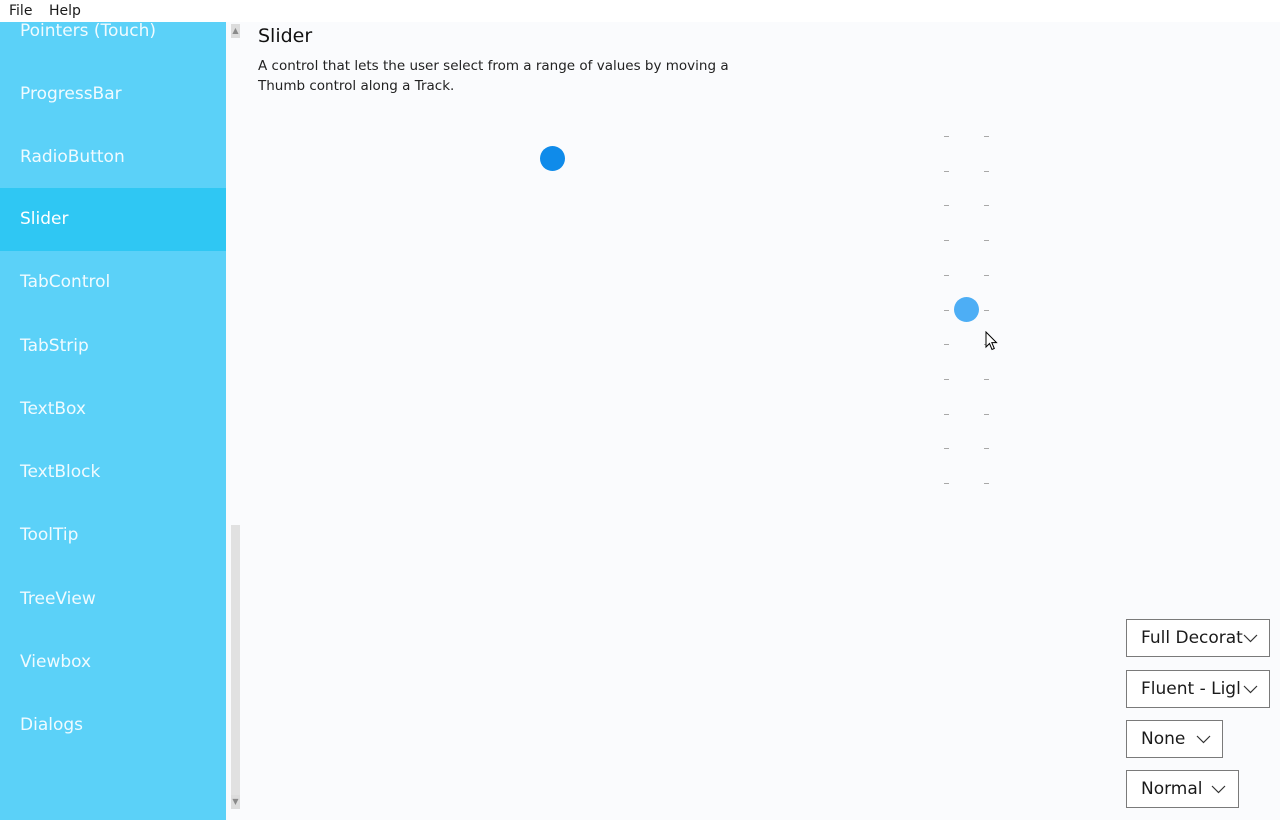 The width and height of the screenshot is (1280, 820). Describe the element at coordinates (65, 282) in the screenshot. I see `sidebar-item-label: TabControl` at that location.